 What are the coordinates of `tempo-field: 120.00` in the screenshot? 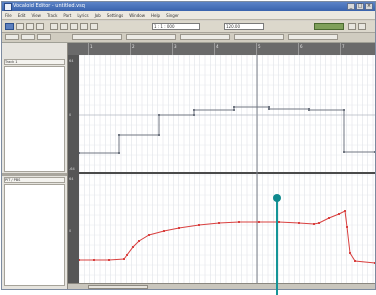 It's located at (244, 26).